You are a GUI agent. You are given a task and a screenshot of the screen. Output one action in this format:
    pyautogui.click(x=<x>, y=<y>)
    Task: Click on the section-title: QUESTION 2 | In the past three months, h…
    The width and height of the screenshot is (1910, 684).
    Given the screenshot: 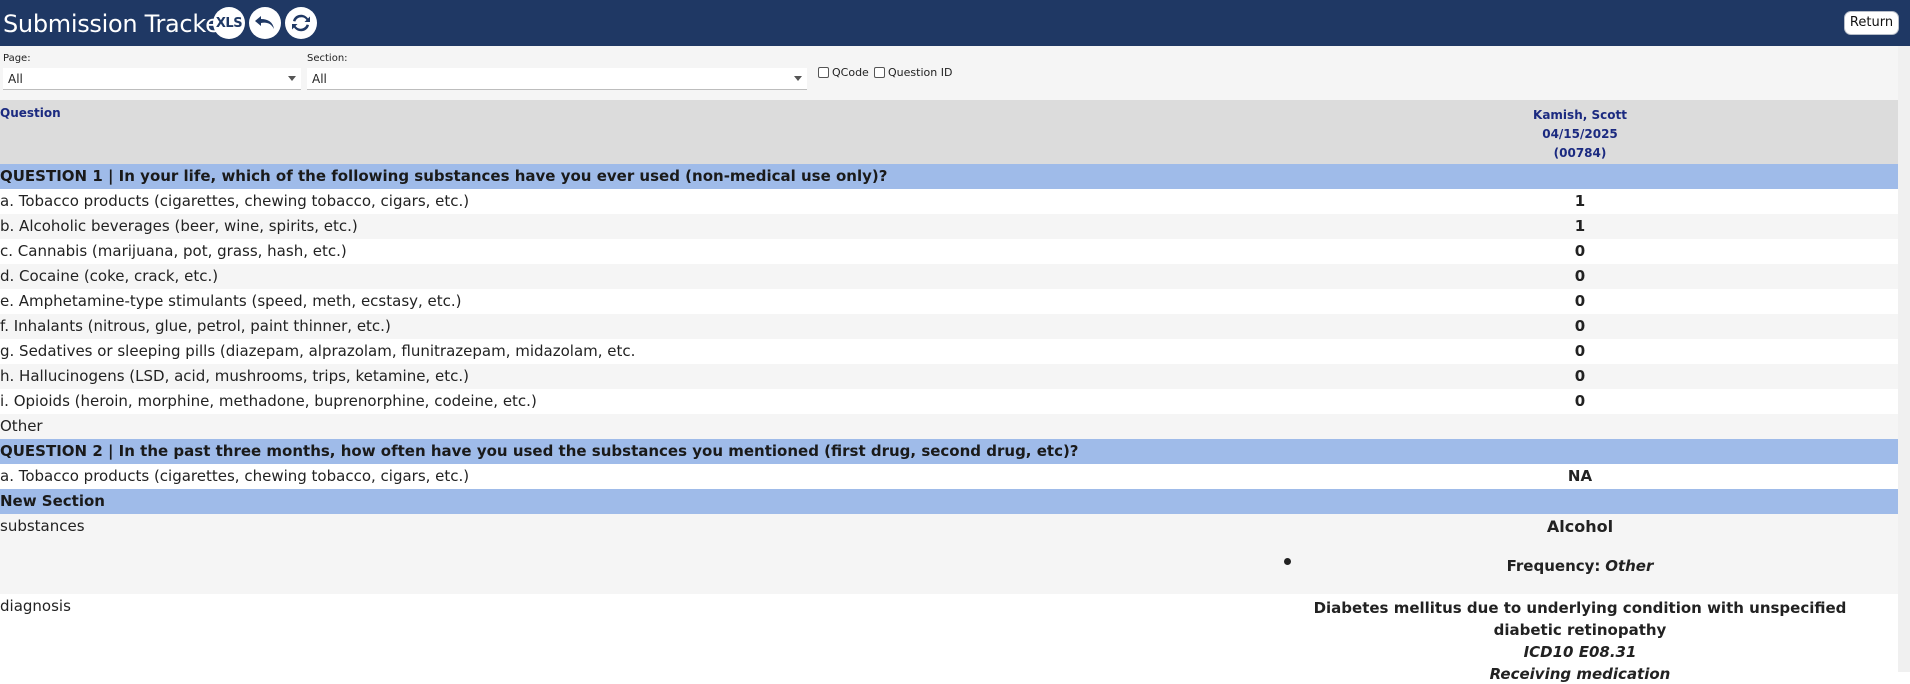 What is the action you would take?
    pyautogui.click(x=539, y=451)
    